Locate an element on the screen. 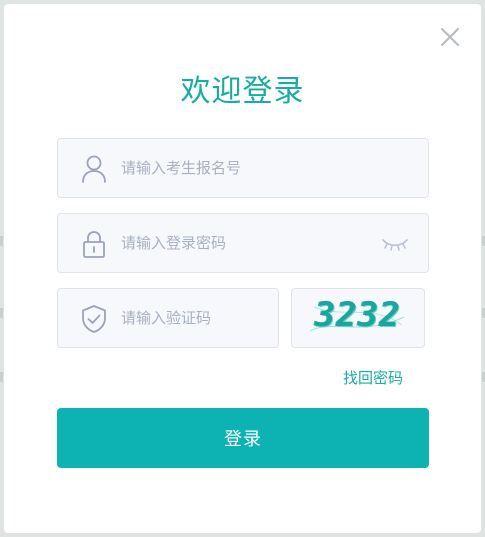  login-button: 登录 is located at coordinates (243, 438).